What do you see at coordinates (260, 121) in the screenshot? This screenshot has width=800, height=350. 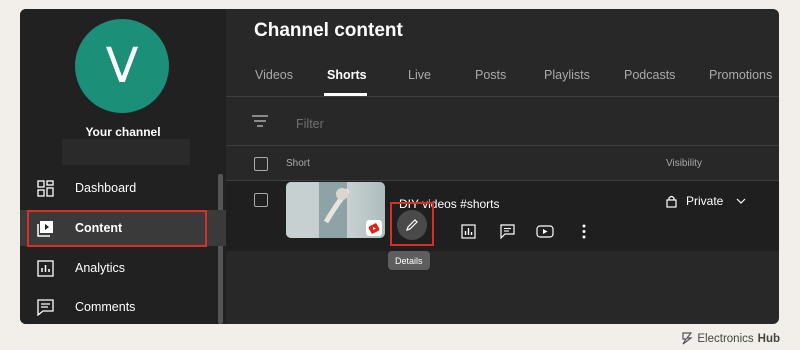 I see `filter-icon` at bounding box center [260, 121].